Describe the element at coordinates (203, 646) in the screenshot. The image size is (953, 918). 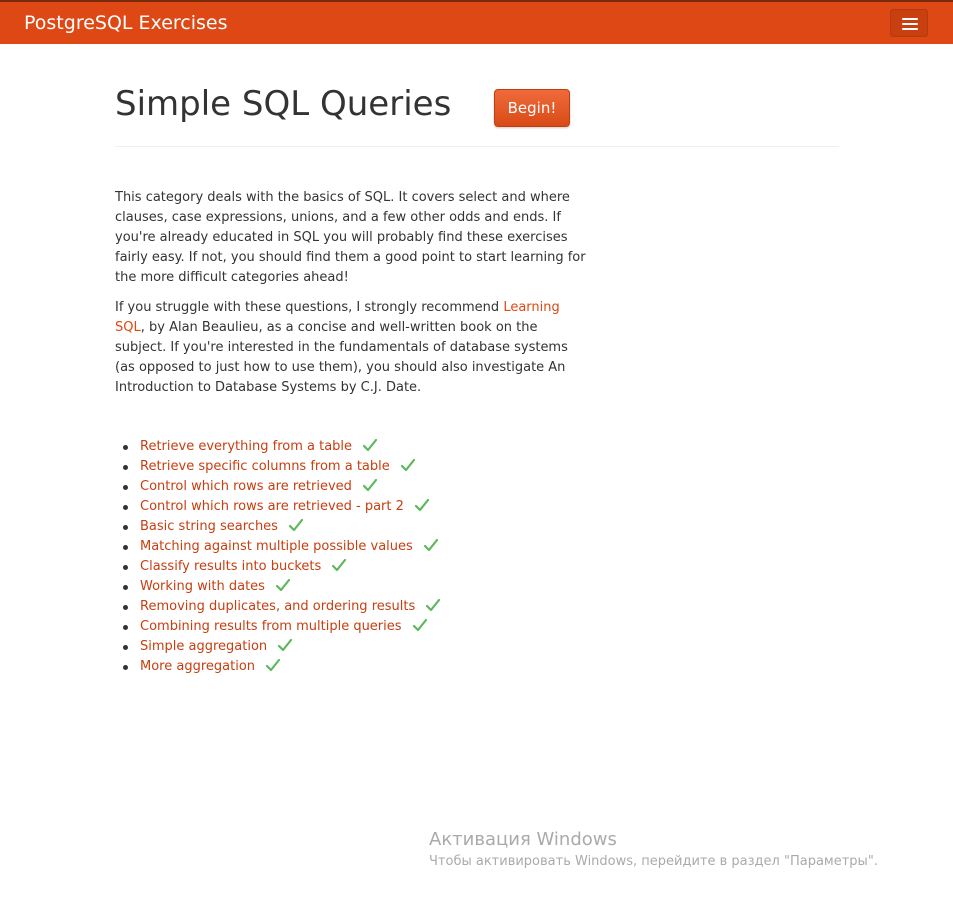
I see `exercise-link: Simple aggregation` at that location.